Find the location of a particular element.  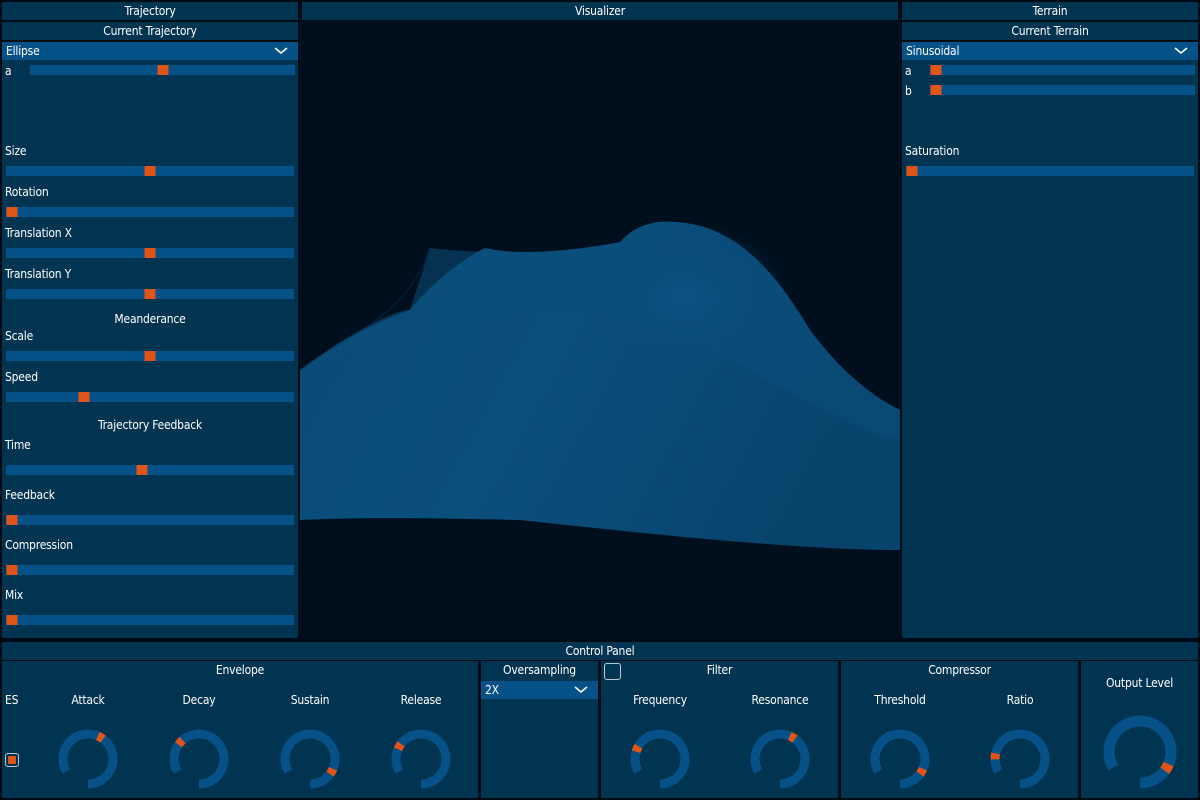

output-level-section: Output Level is located at coordinates (1139, 729).